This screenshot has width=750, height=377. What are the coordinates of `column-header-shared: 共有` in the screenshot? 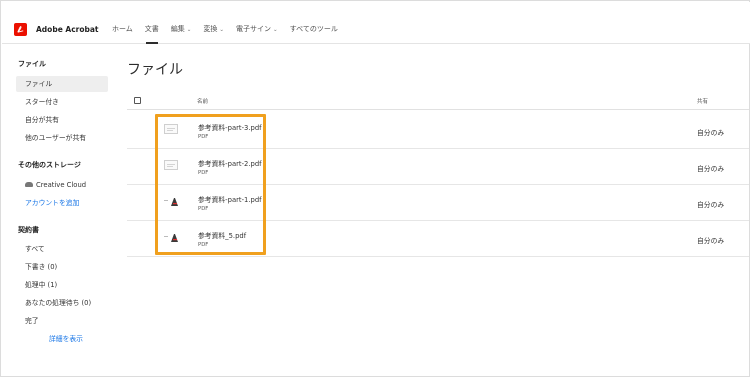 It's located at (702, 101).